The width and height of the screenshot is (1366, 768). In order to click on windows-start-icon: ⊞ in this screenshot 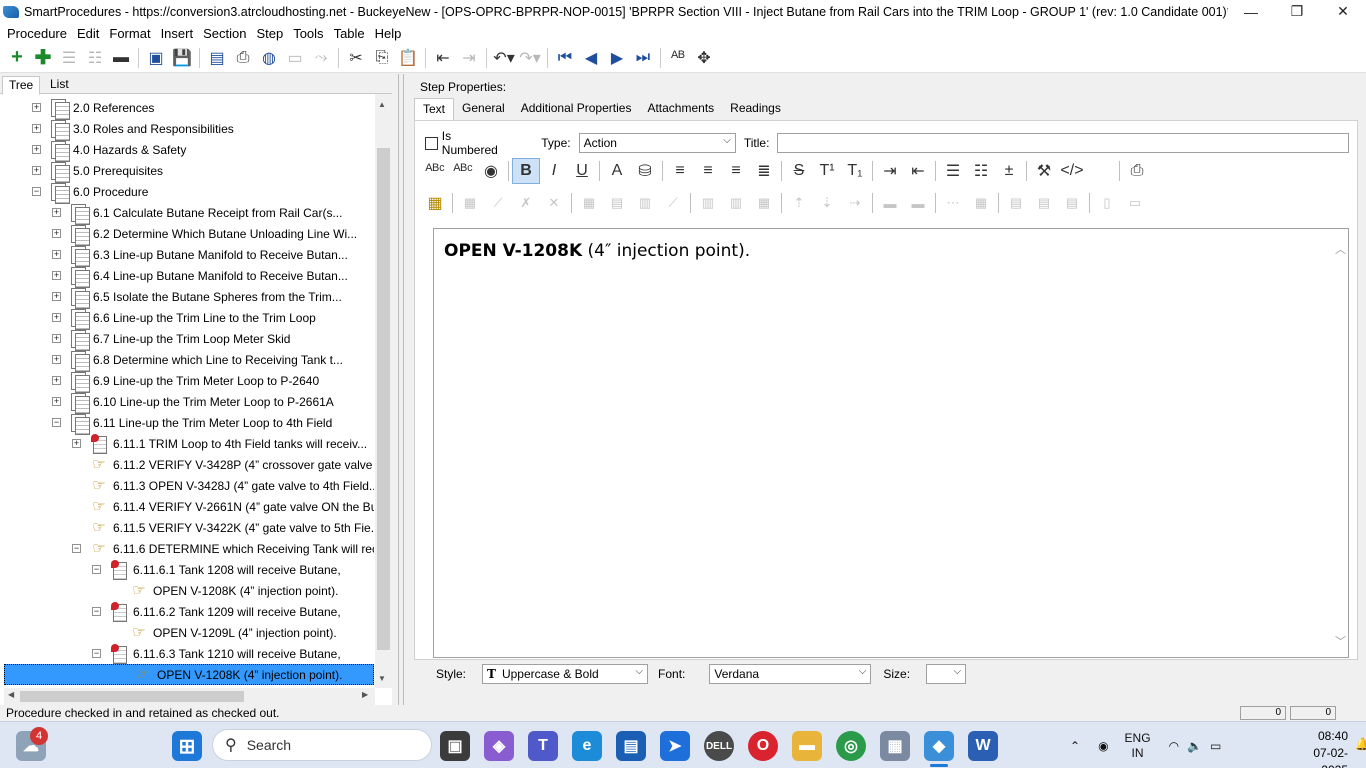, I will do `click(187, 746)`.